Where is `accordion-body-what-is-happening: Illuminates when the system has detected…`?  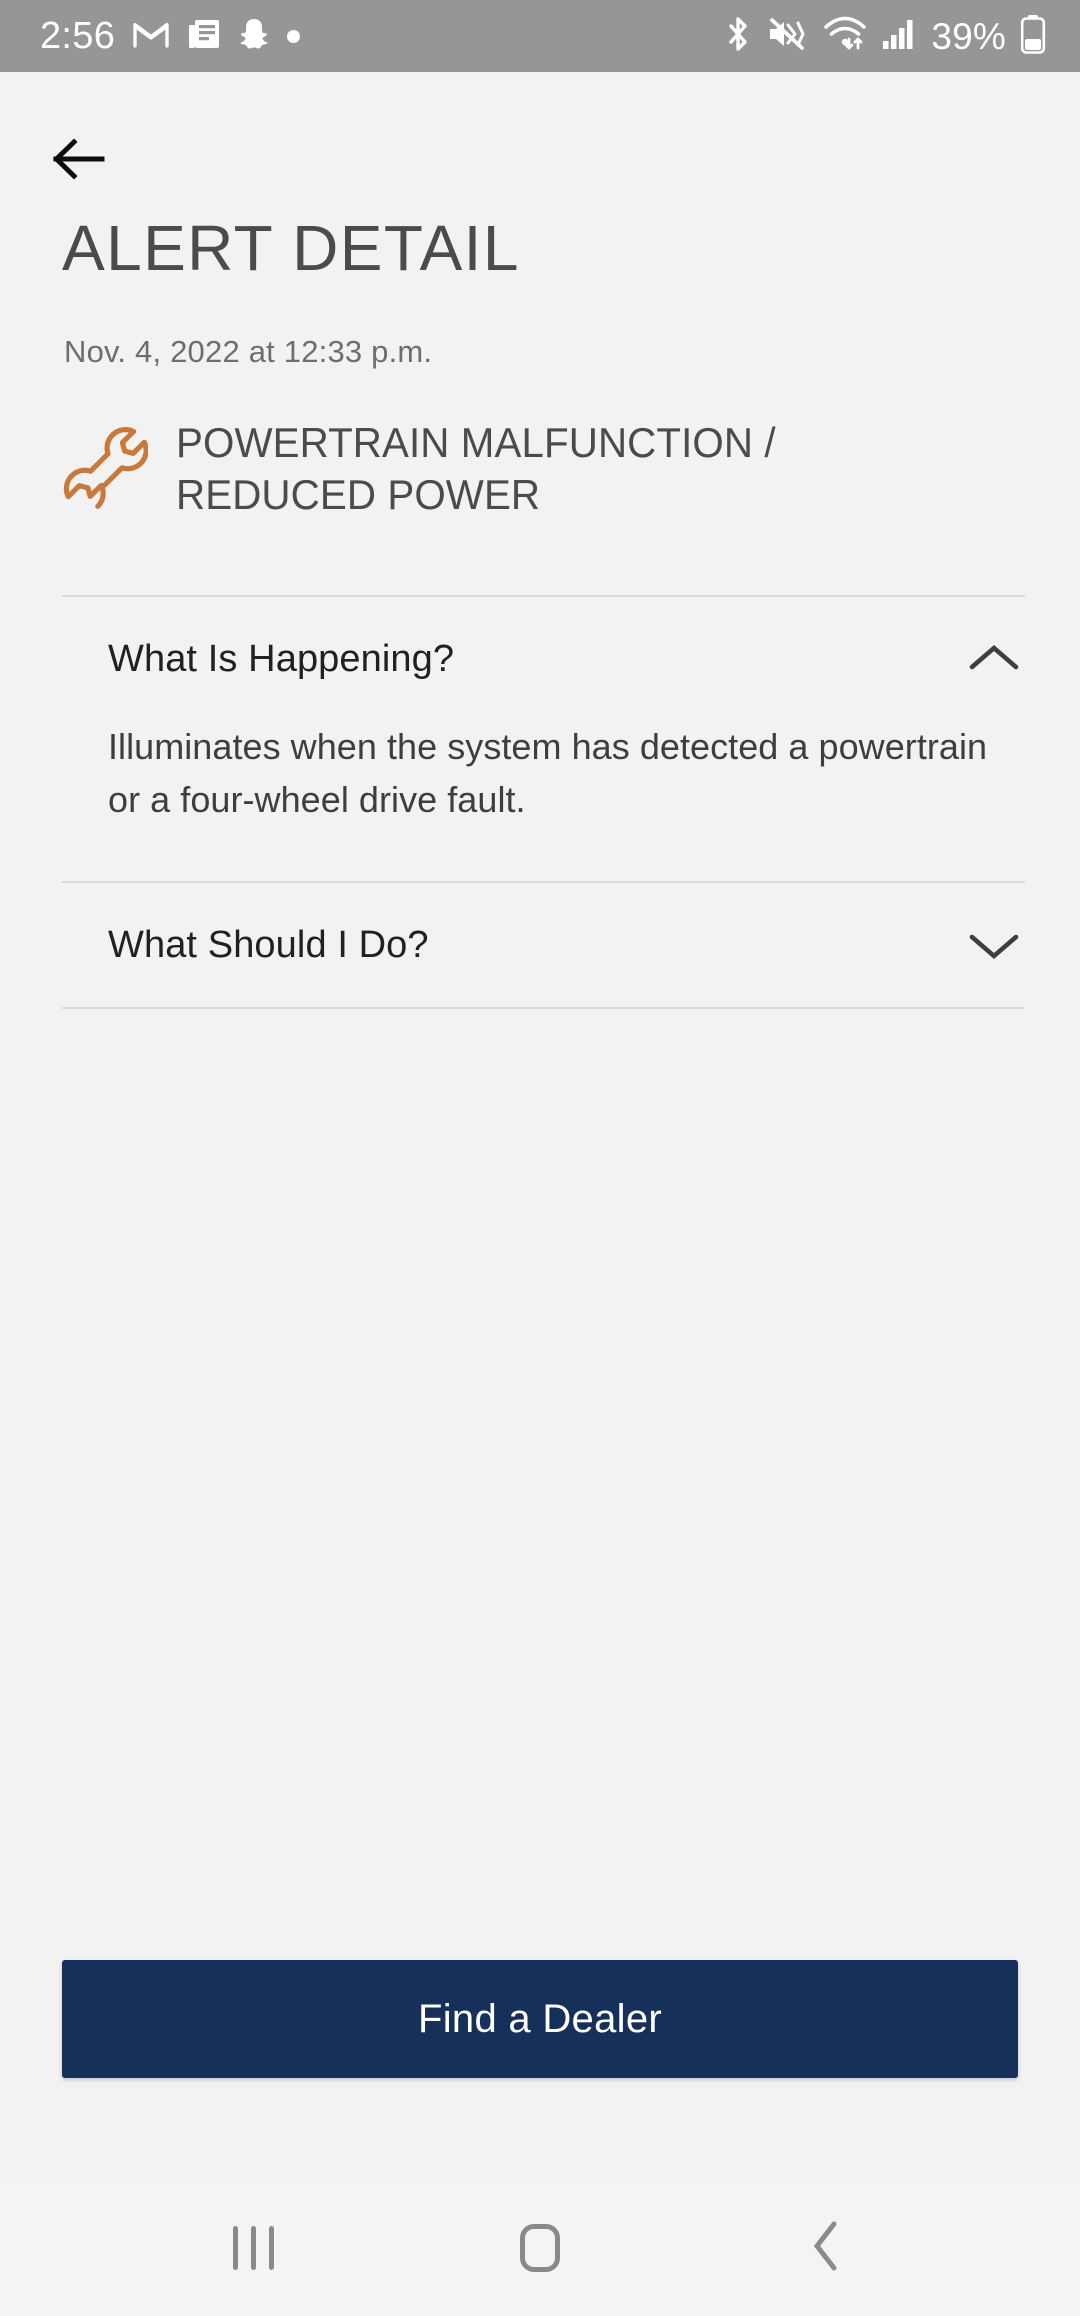
accordion-body-what-is-happening: Illuminates when the system has detected… is located at coordinates (540, 801).